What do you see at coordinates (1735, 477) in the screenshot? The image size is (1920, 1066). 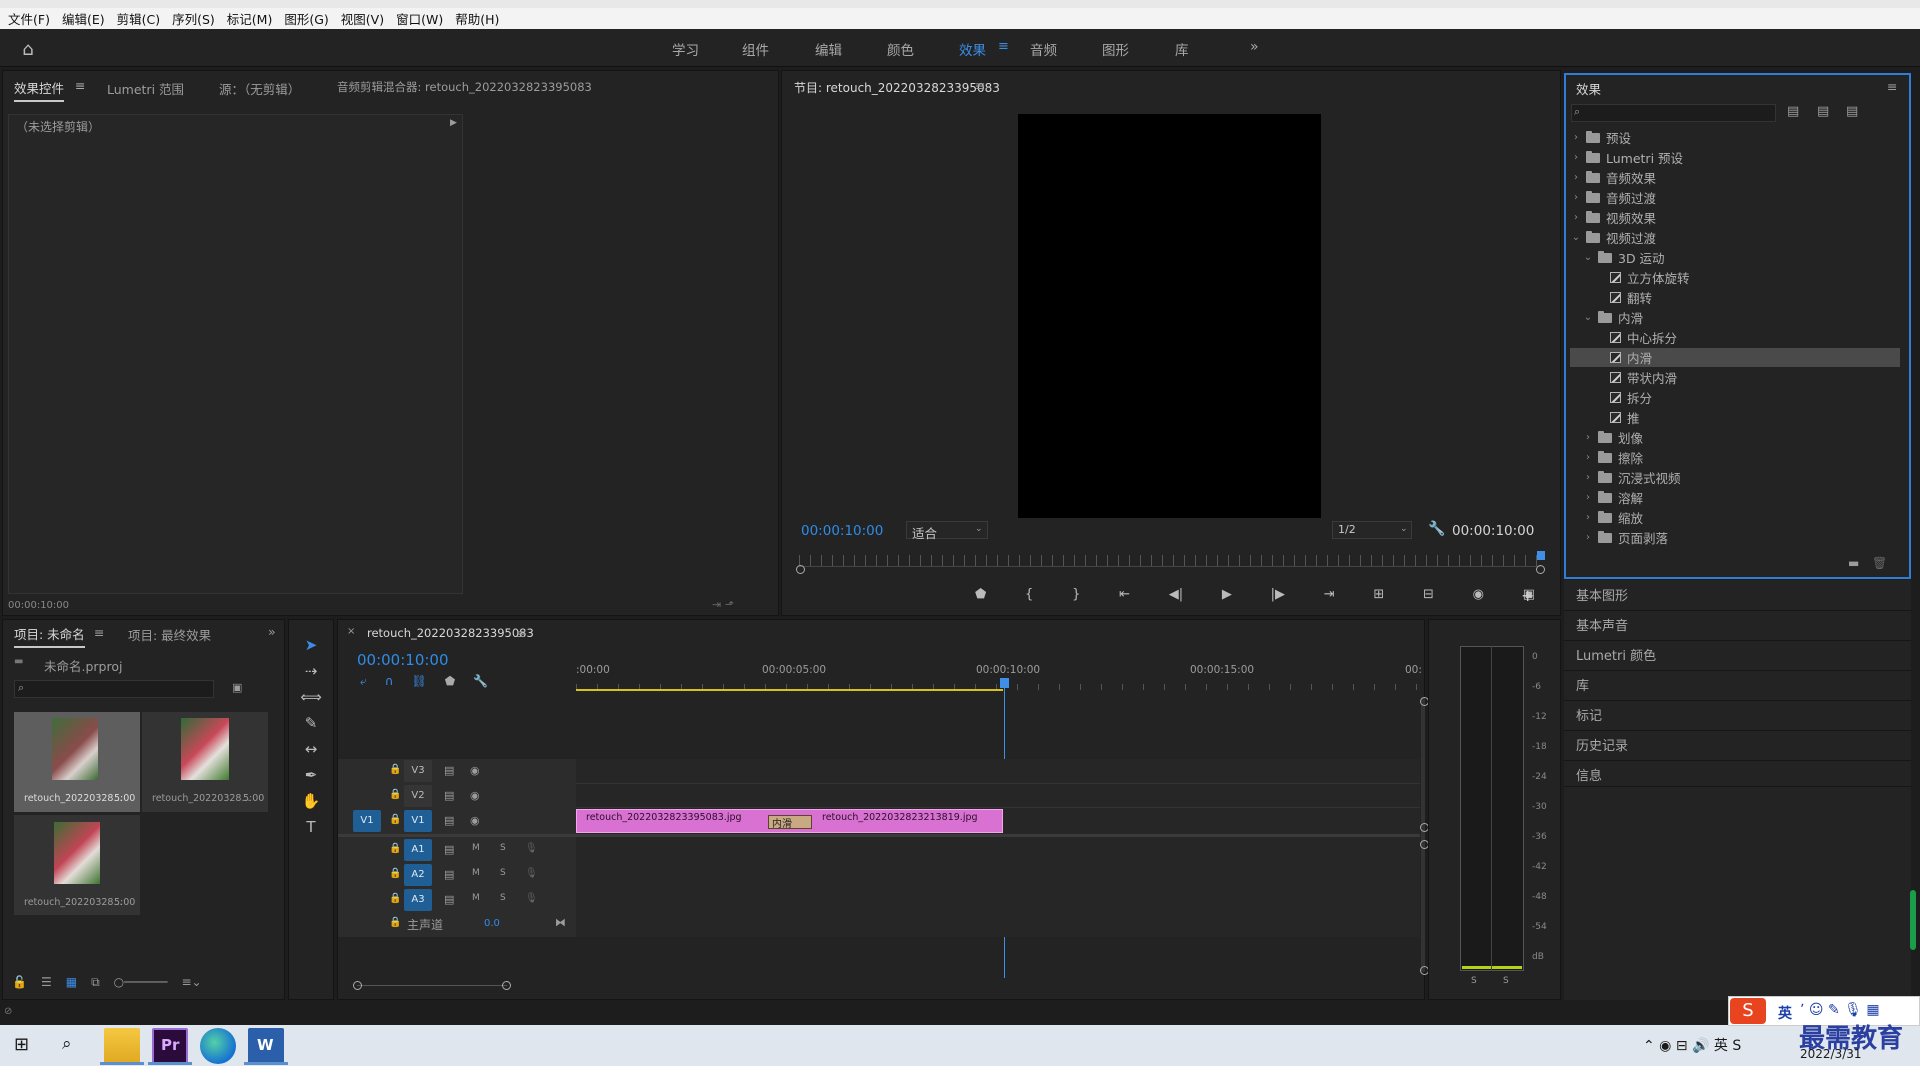 I see `effects-tree-item: › 沉浸式视频` at bounding box center [1735, 477].